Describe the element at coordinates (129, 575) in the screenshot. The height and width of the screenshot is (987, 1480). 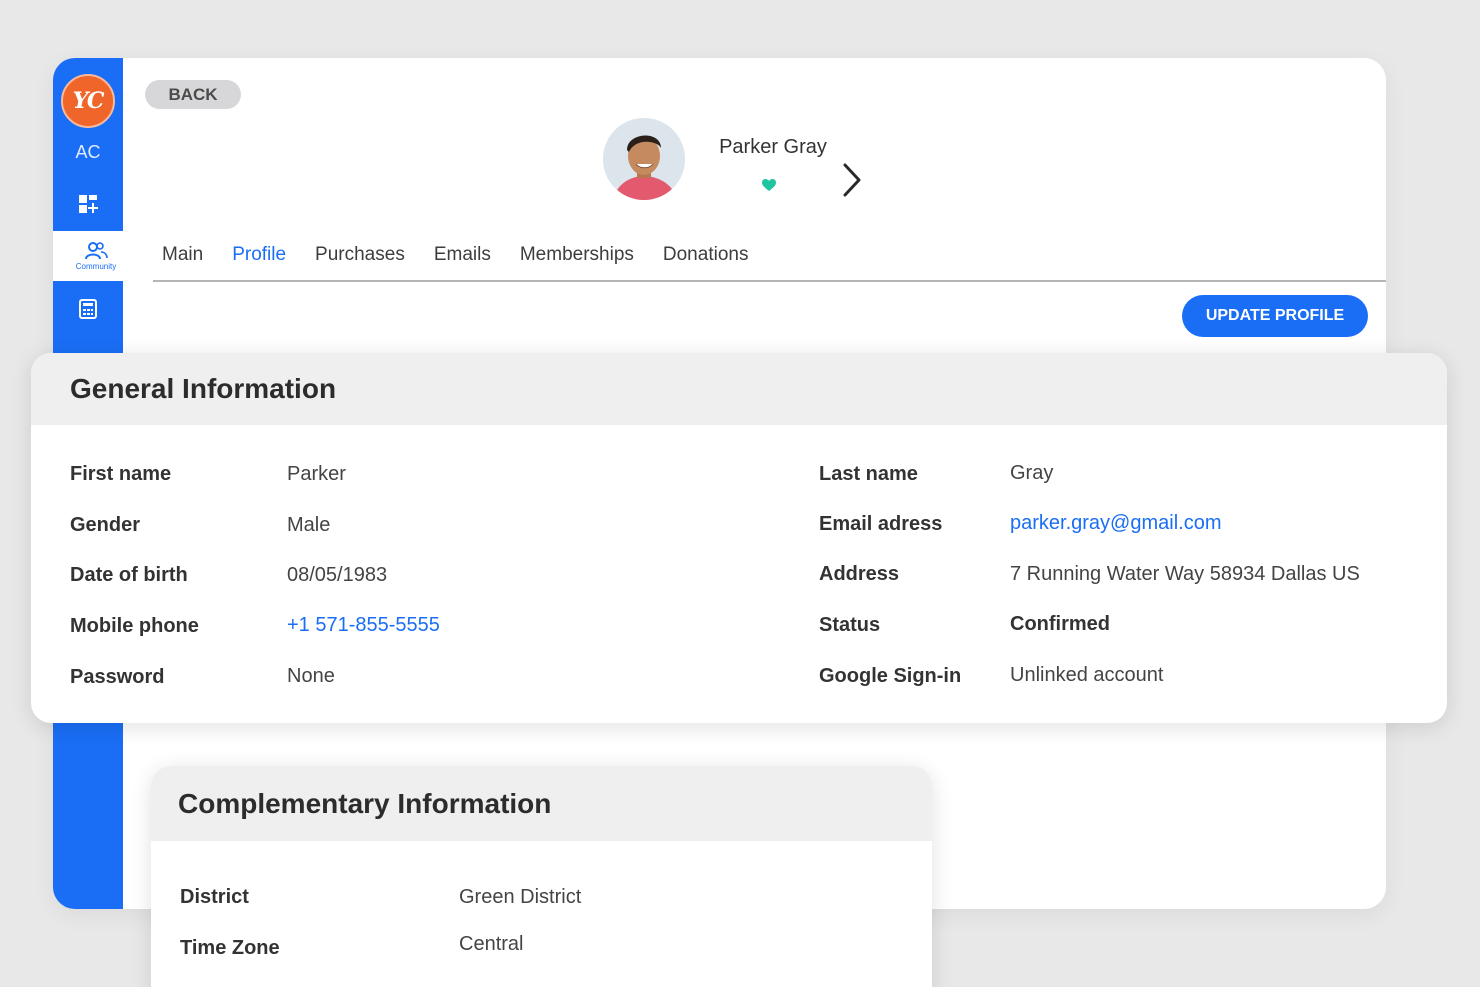
I see `date-of-birth-label: Date of birth` at that location.